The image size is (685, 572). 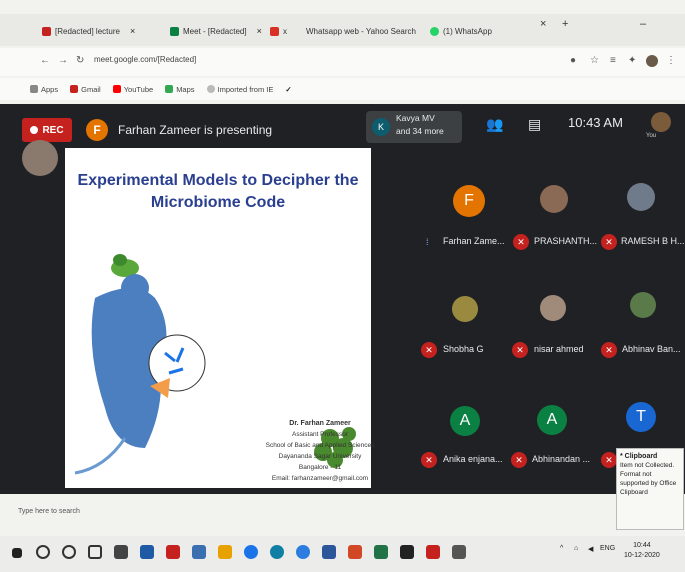 What do you see at coordinates (245, 89) in the screenshot?
I see `bookmark-label: Imported from IE` at bounding box center [245, 89].